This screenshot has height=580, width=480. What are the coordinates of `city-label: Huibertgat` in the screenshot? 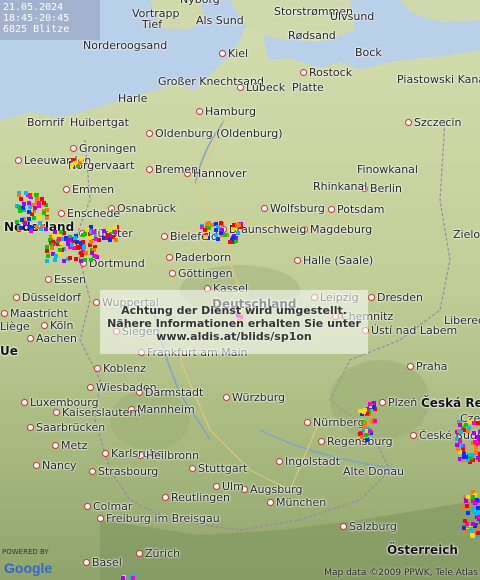 It's located at (99, 122).